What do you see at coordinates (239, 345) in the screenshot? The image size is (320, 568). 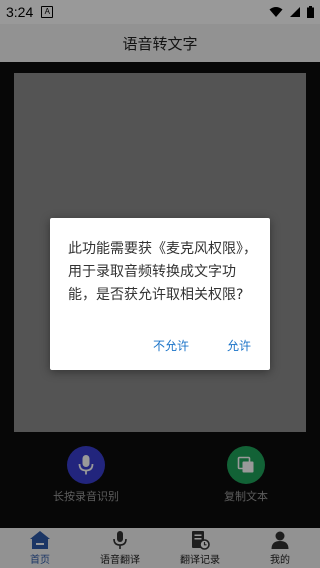 I see `allow-button: 允许` at bounding box center [239, 345].